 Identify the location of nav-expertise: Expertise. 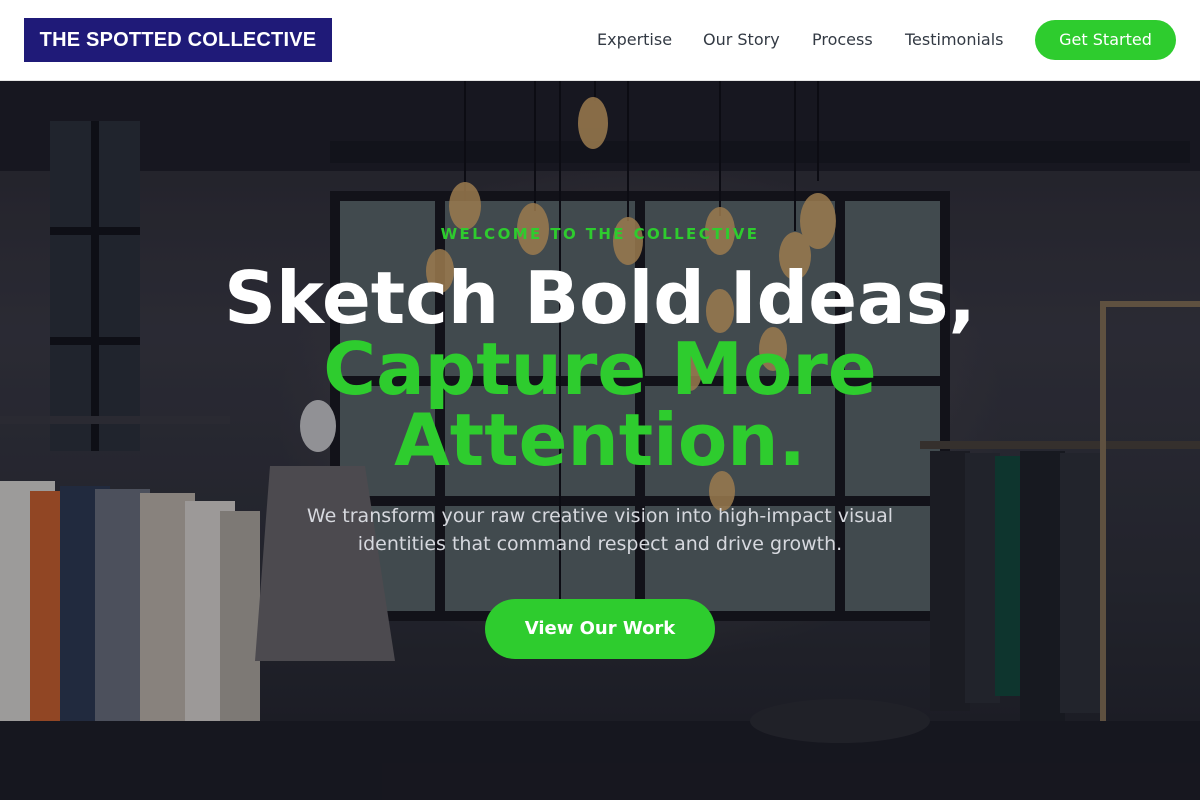
(634, 39).